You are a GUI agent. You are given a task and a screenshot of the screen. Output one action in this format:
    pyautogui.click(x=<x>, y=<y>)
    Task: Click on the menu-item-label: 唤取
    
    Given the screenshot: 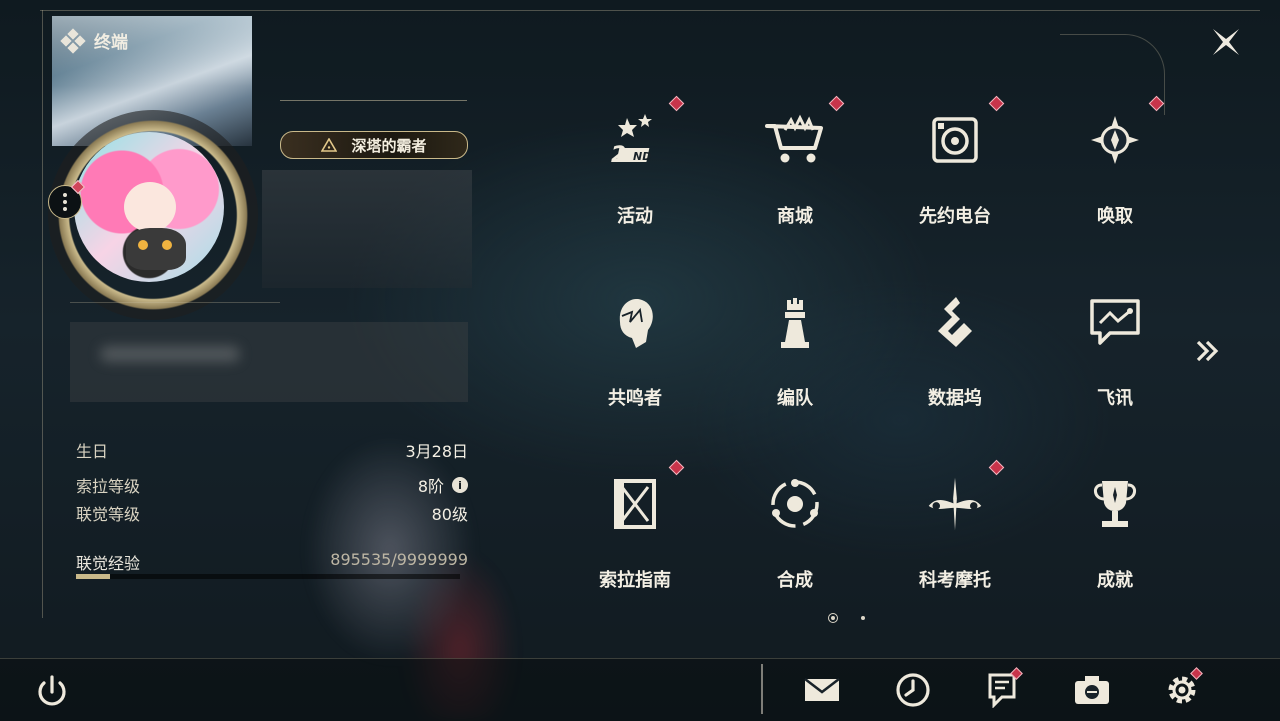 What is the action you would take?
    pyautogui.click(x=1115, y=216)
    